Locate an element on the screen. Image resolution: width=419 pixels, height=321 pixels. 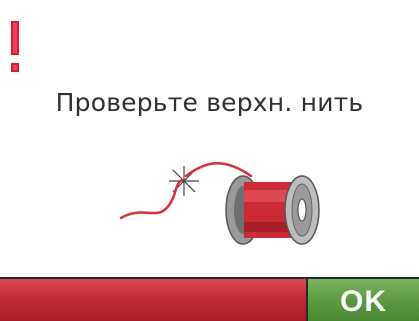
bottom-bar: OK is located at coordinates (209, 299).